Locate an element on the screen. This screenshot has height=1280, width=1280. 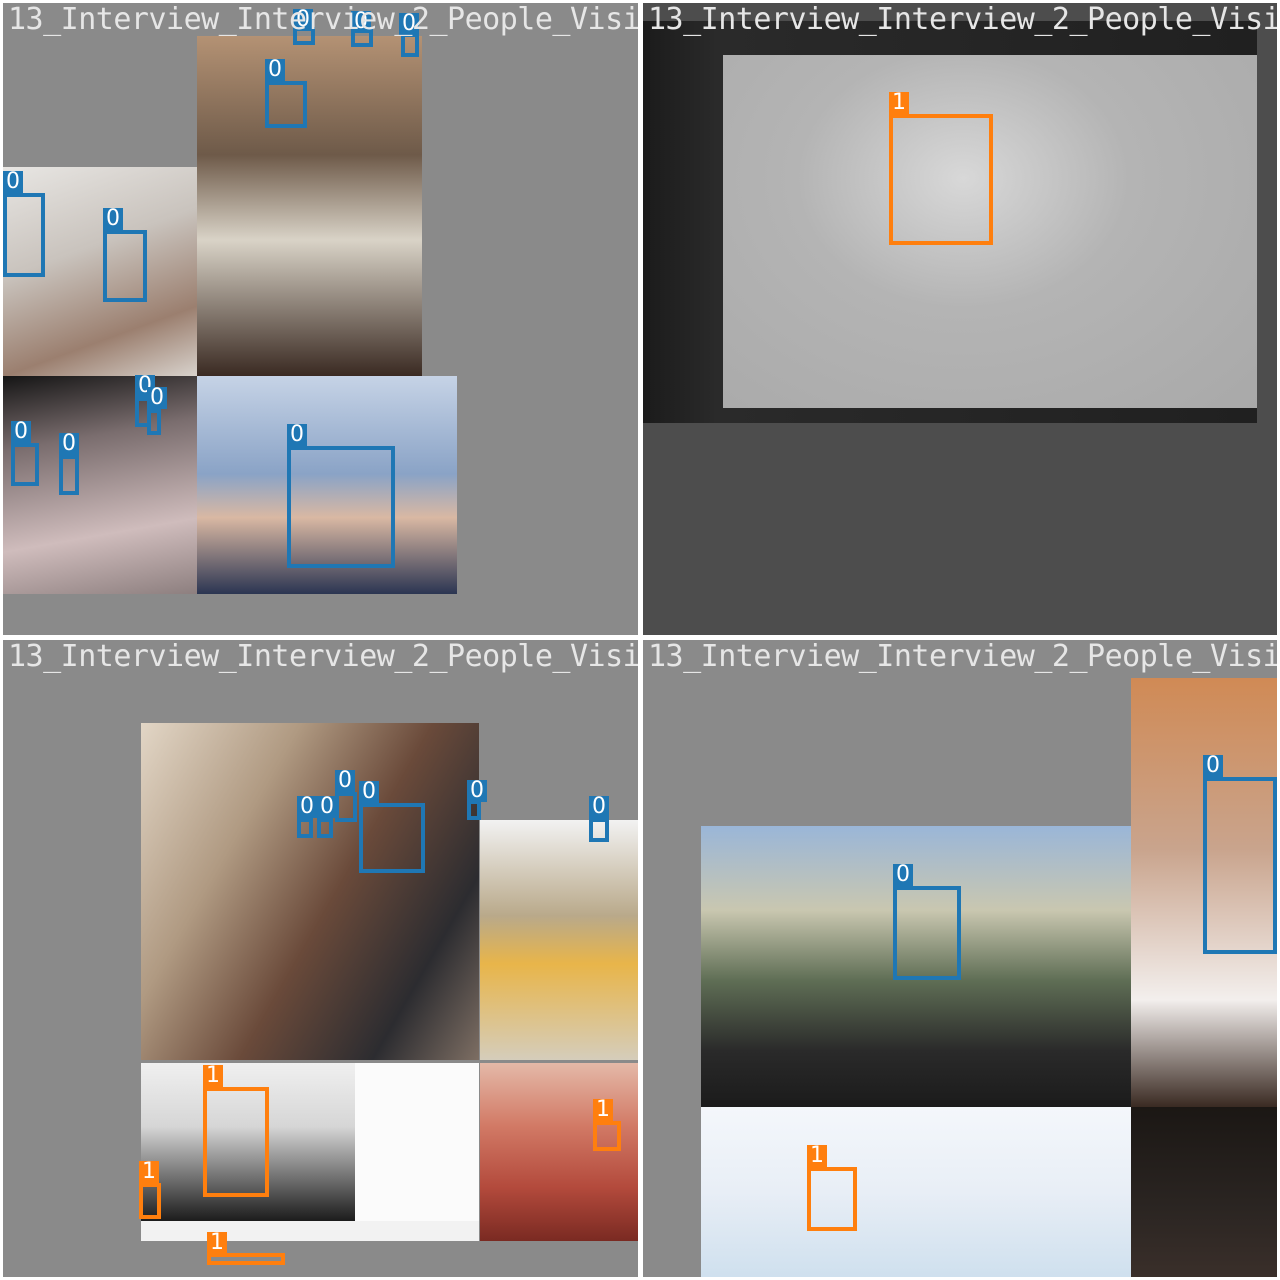
photo-bottom-strip is located at coordinates (310, 1231).